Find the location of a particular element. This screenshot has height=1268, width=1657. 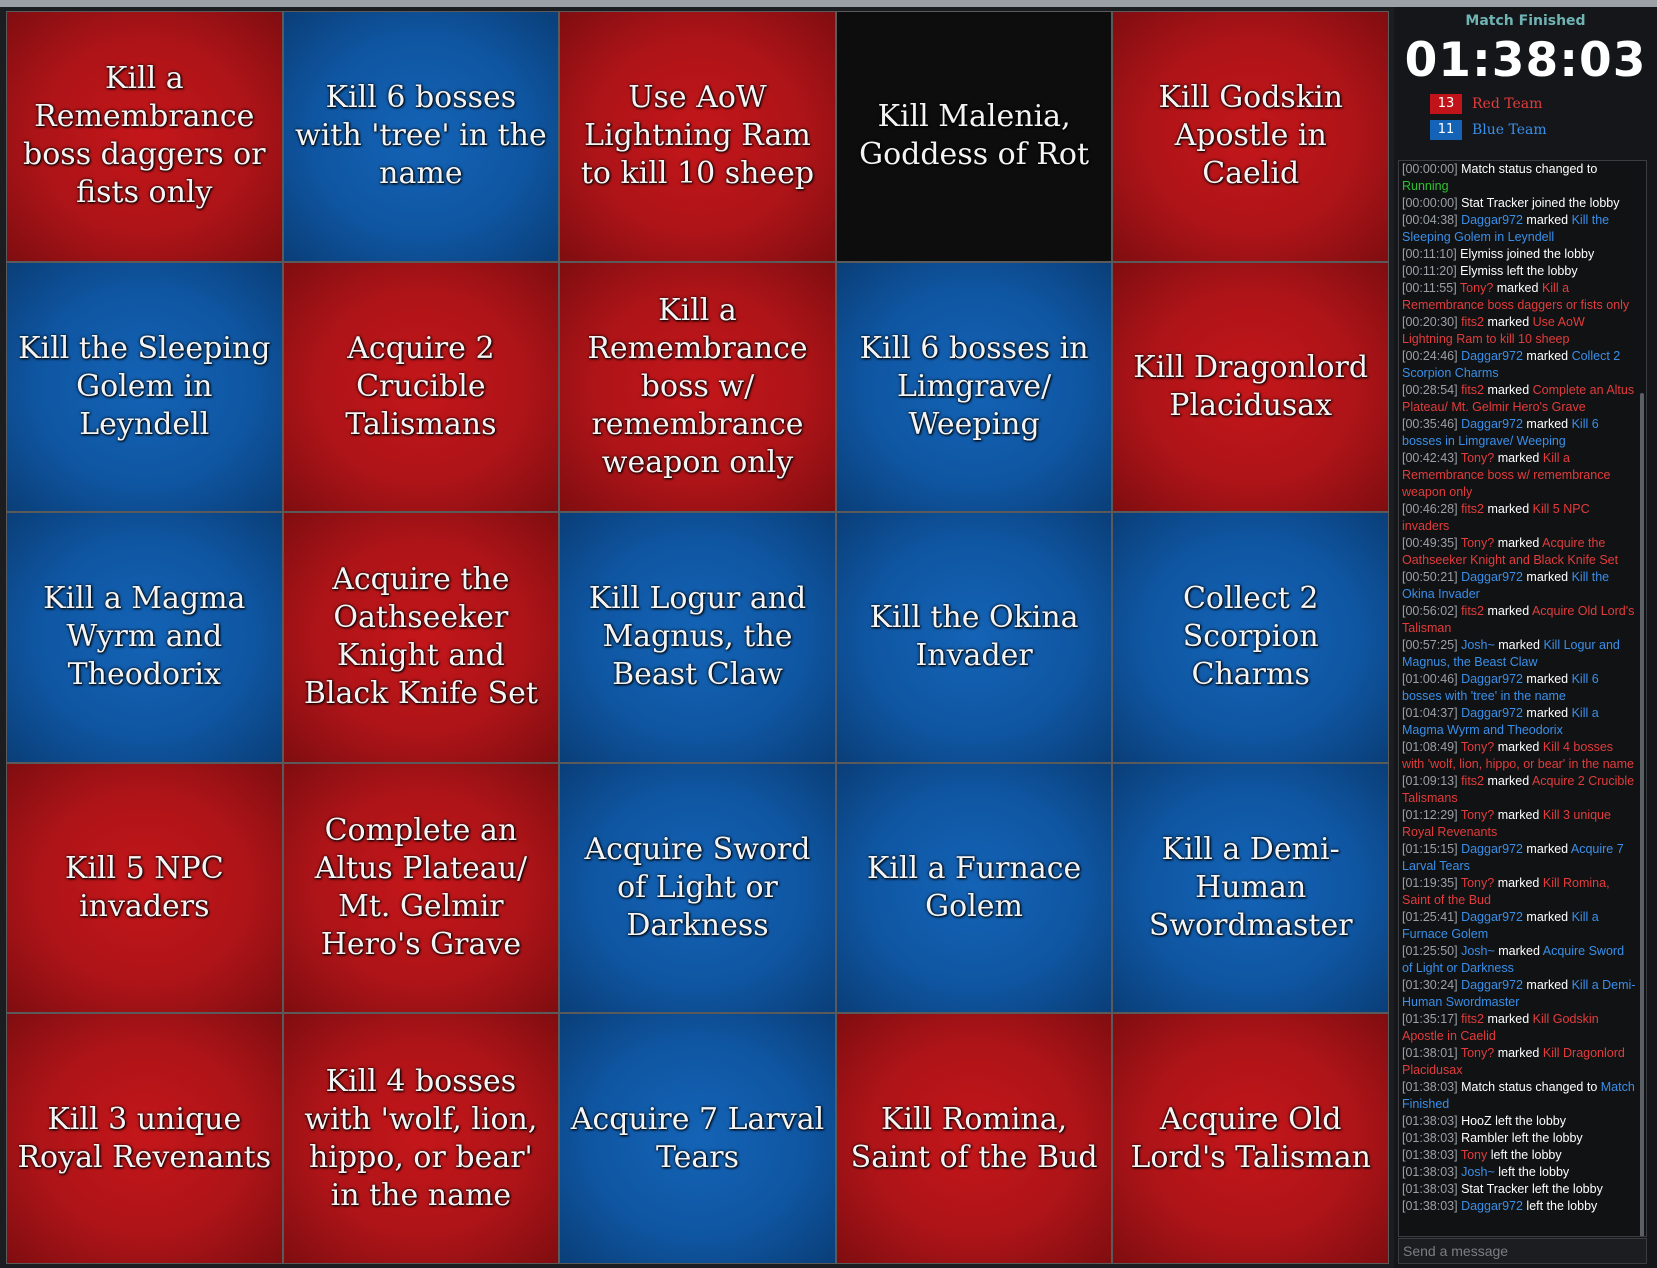

chat-timestamp: [00:04:38] is located at coordinates (1430, 220).